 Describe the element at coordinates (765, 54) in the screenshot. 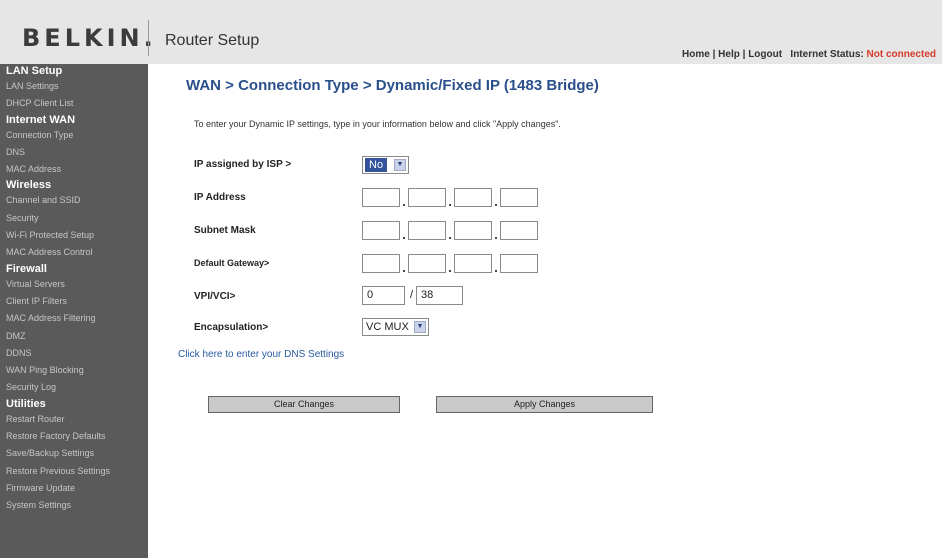

I see `logout-link: Logout` at that location.